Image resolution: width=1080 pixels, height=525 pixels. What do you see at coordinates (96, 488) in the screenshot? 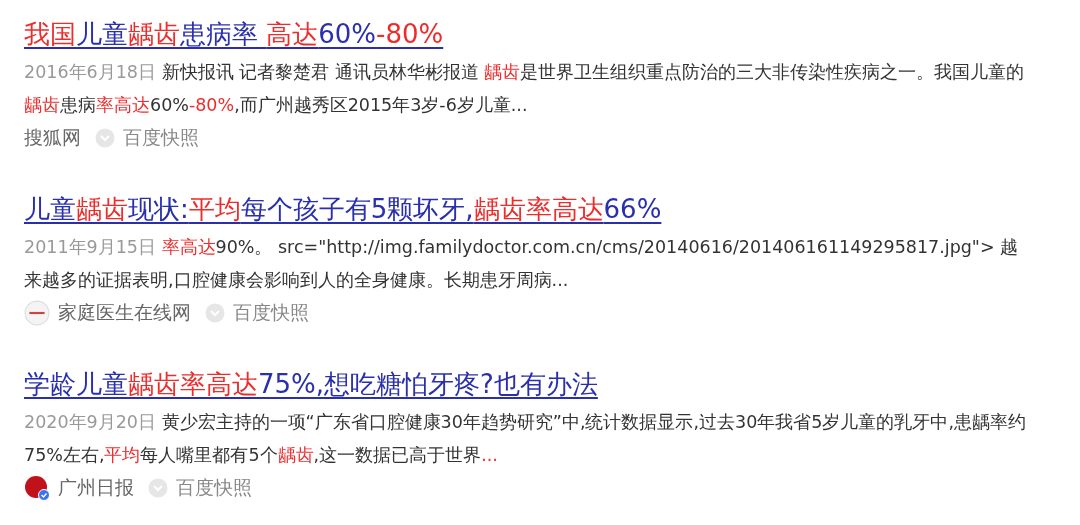
I see `source-name: 广州日报` at bounding box center [96, 488].